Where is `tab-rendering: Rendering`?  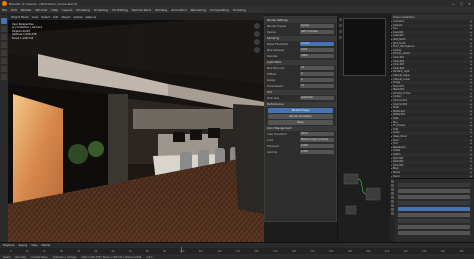 tab-rendering: Rendering is located at coordinates (198, 10).